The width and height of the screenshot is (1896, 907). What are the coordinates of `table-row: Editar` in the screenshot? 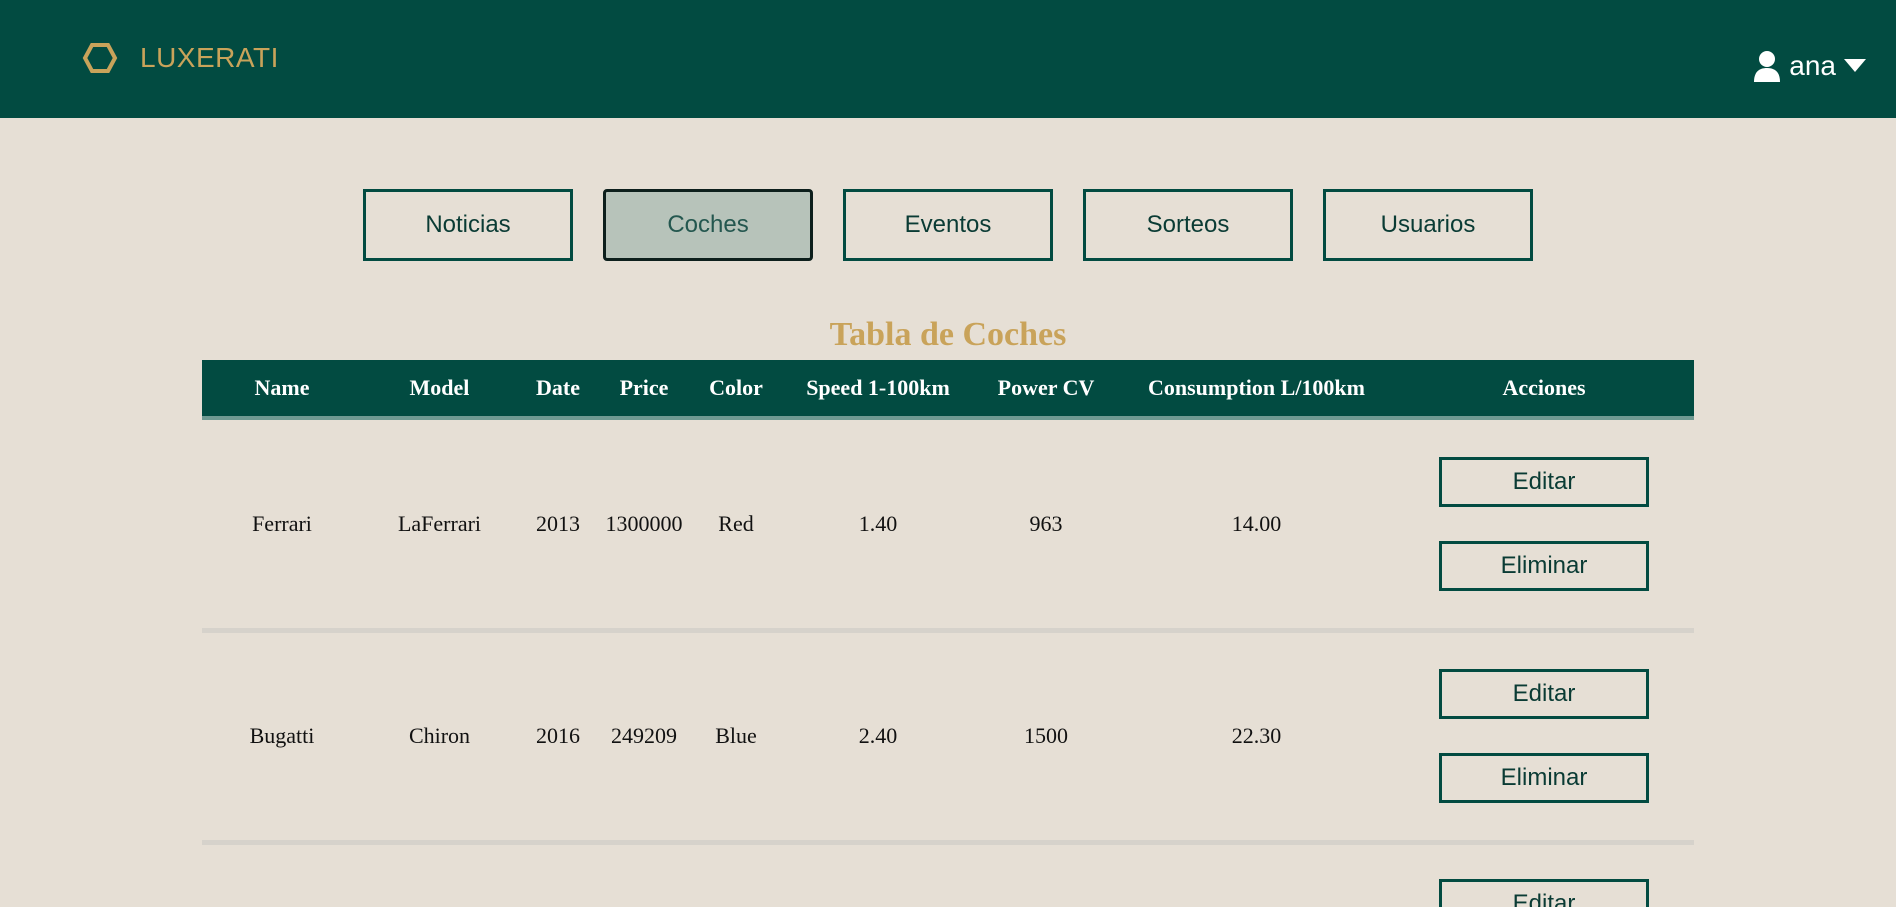 It's located at (948, 874).